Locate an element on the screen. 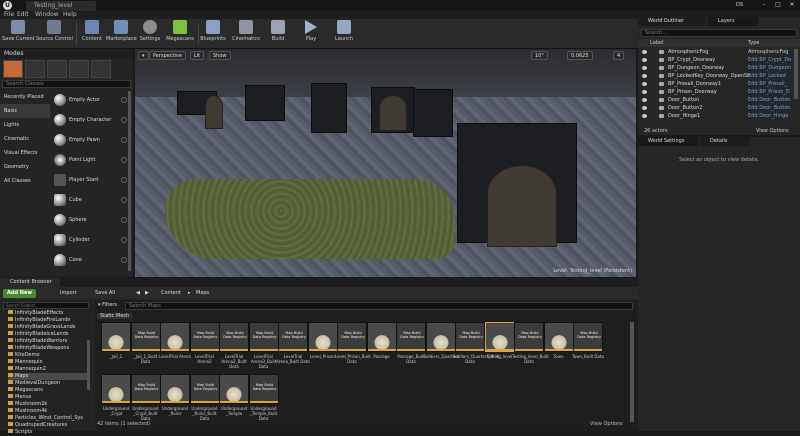  save-all-button: Save All is located at coordinates (105, 293).